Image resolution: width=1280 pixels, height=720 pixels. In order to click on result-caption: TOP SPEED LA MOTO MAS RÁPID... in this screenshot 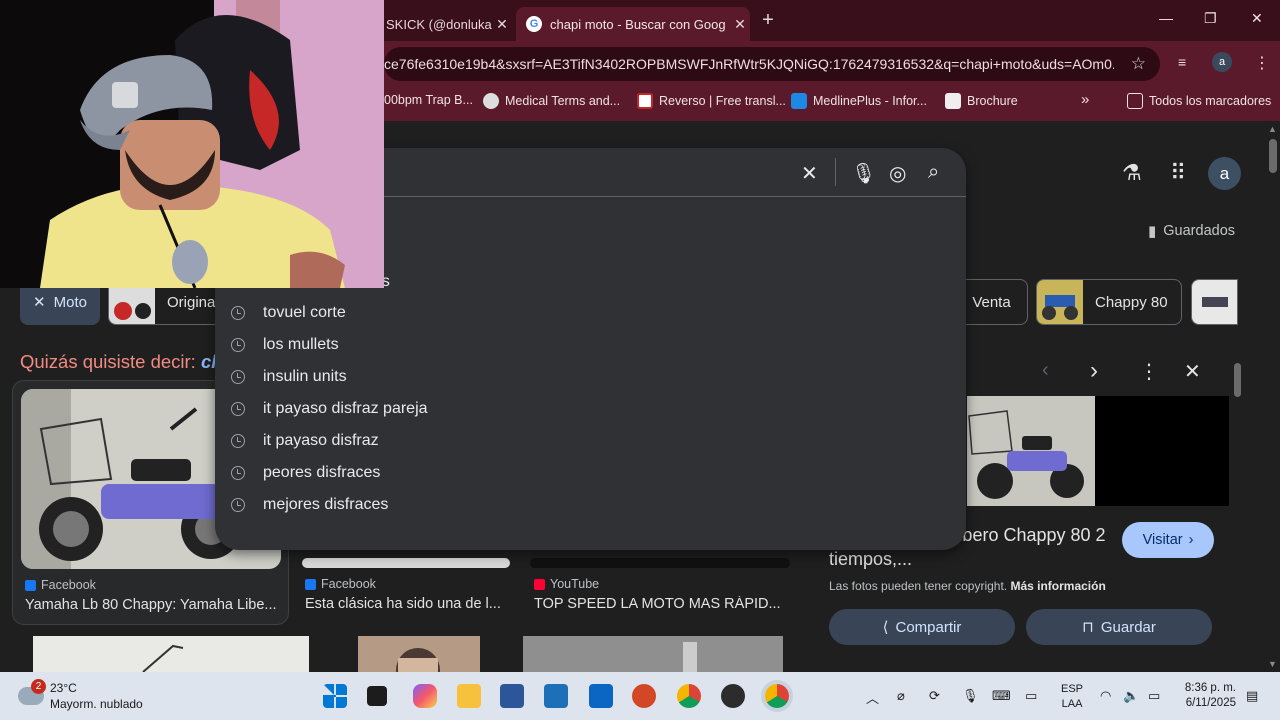, I will do `click(660, 604)`.